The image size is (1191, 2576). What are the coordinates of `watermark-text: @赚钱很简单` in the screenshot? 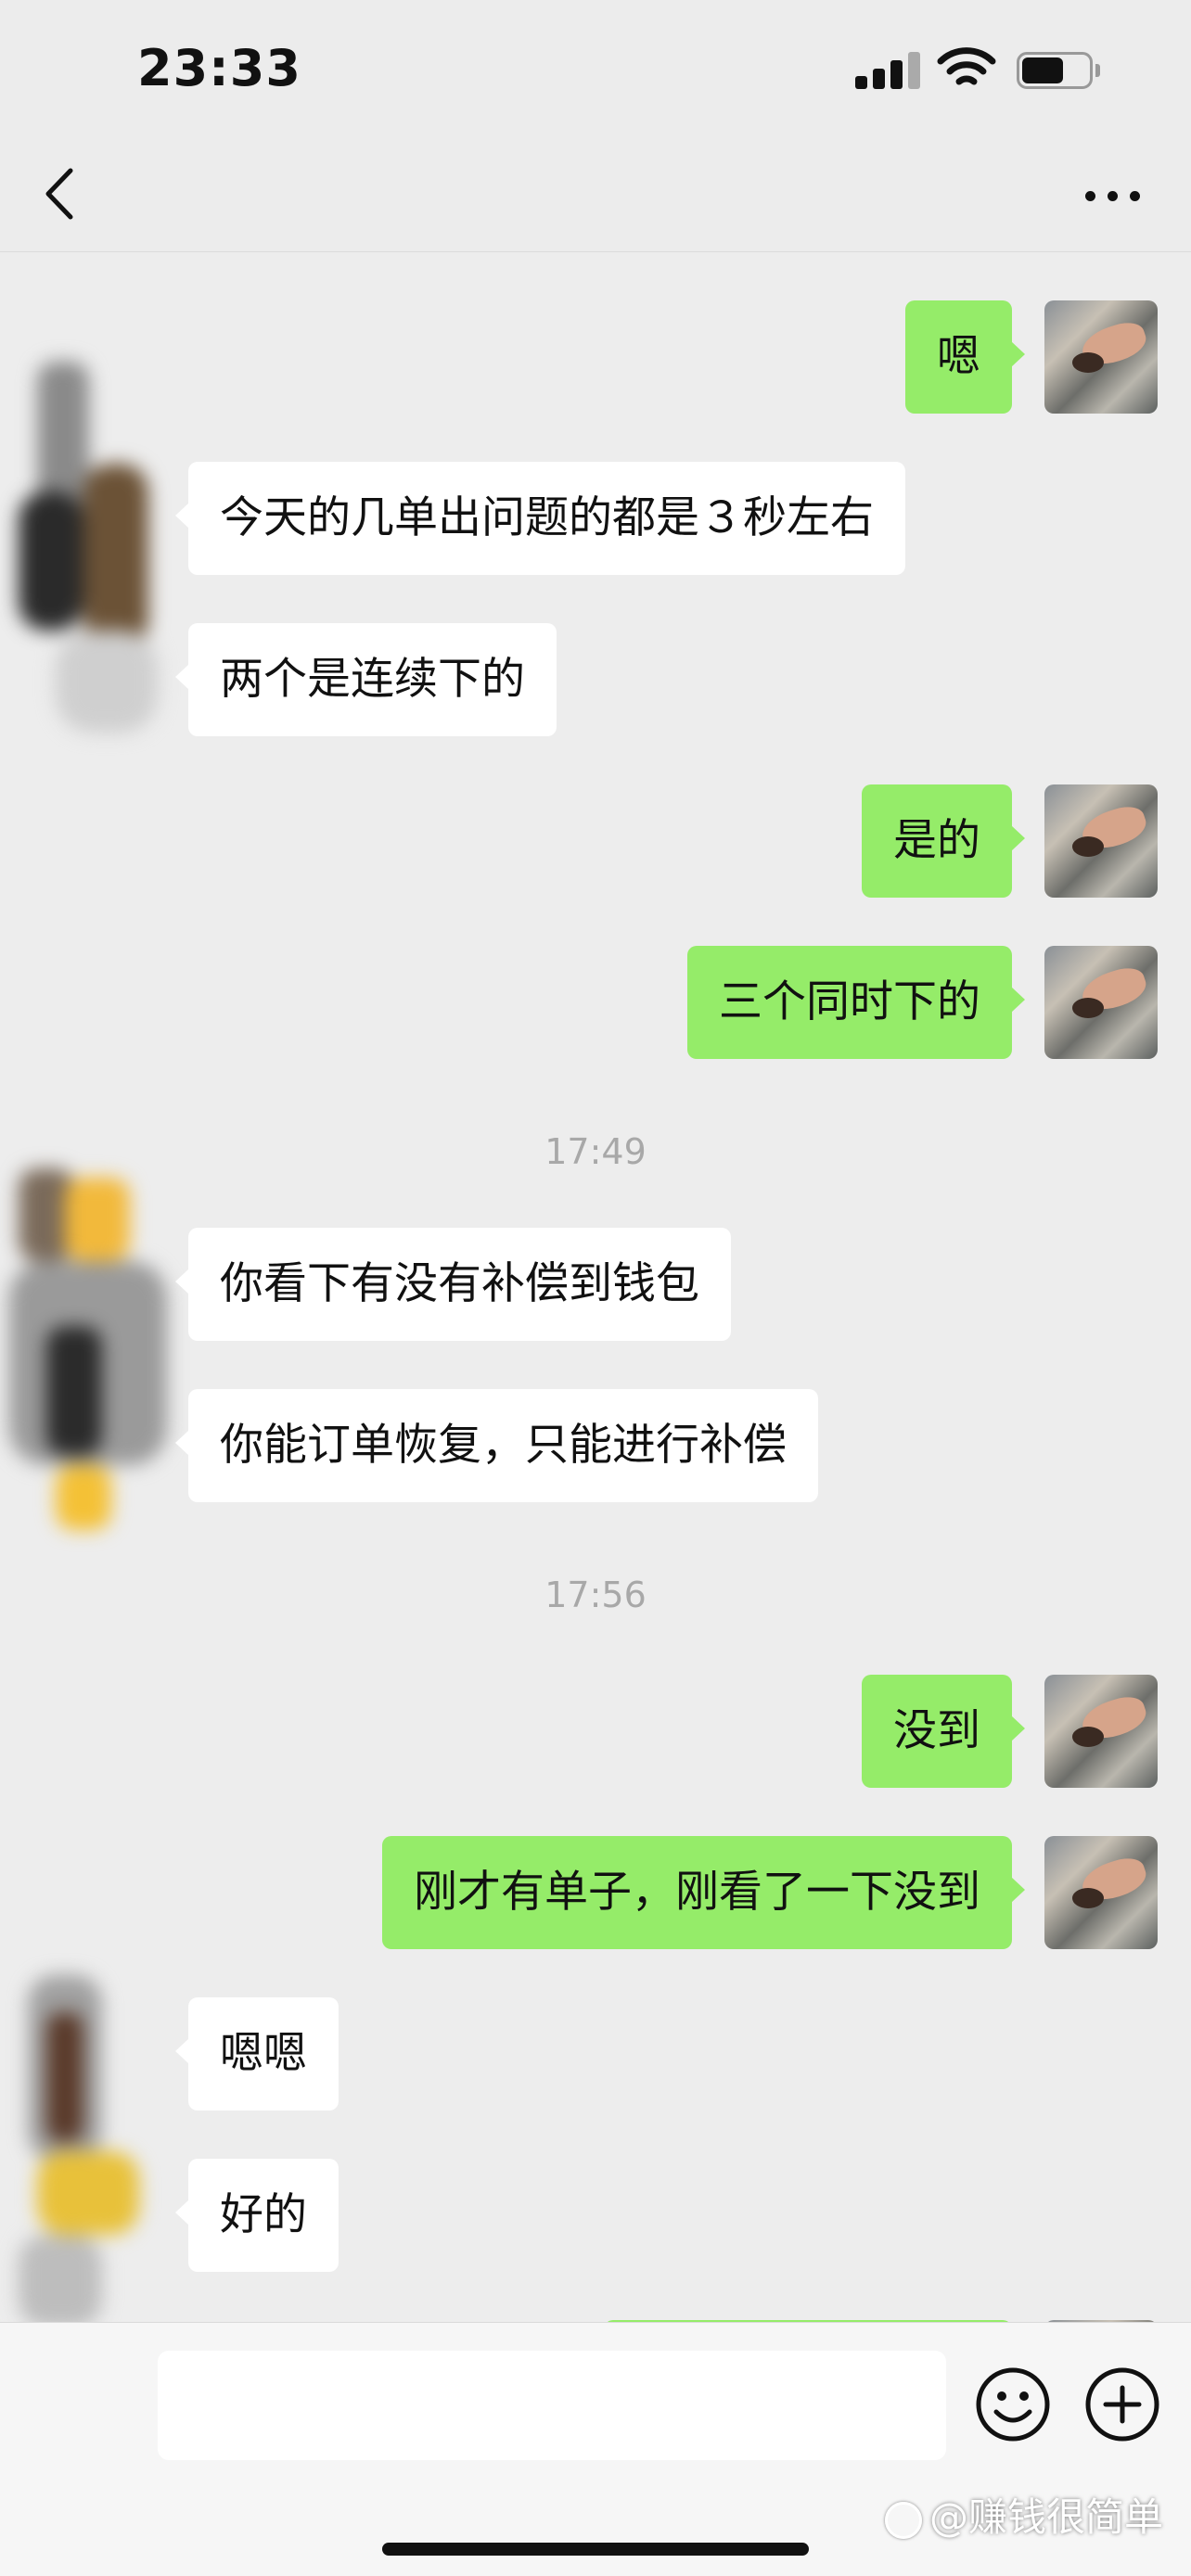 It's located at (1047, 2517).